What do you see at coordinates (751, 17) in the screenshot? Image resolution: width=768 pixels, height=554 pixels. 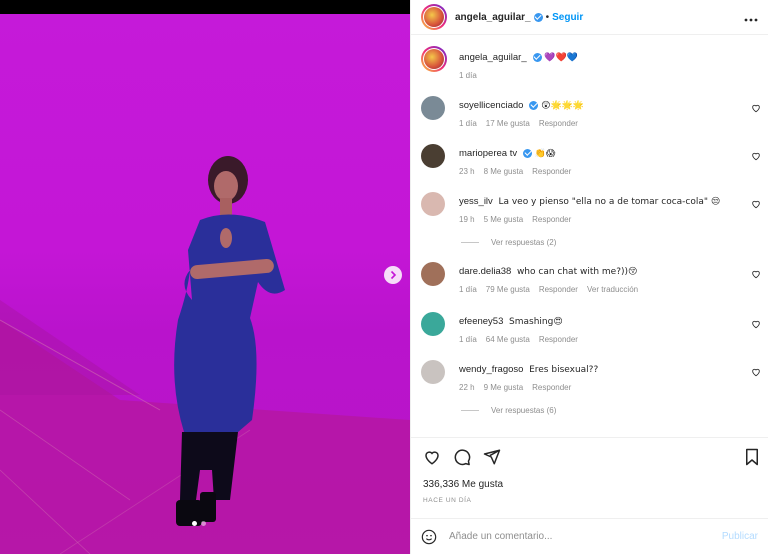 I see `more-options-button` at bounding box center [751, 17].